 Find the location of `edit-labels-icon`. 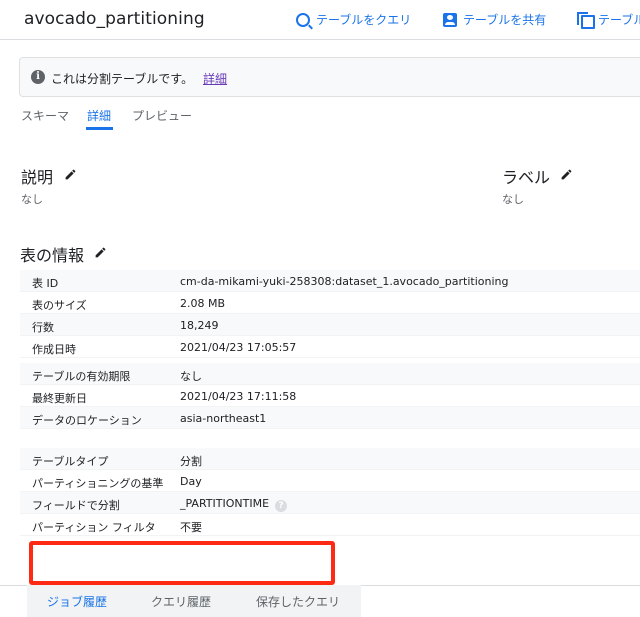

edit-labels-icon is located at coordinates (566, 174).